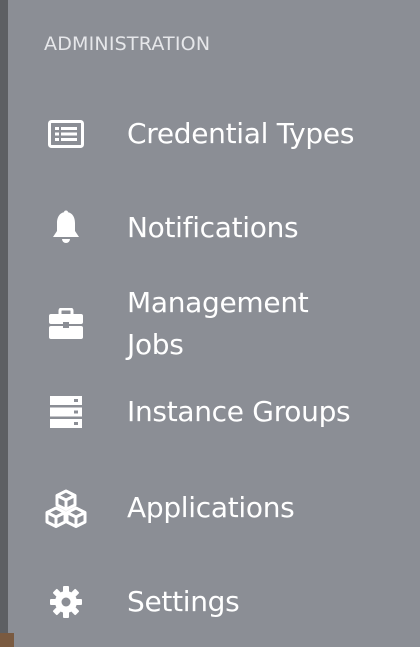 The height and width of the screenshot is (647, 420). I want to click on briefcase-icon, so click(66, 324).